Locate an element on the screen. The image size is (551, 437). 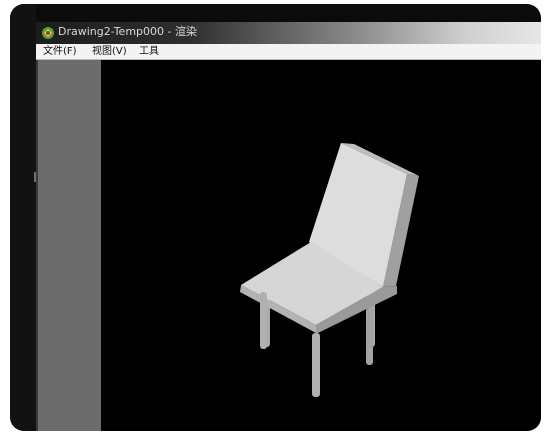
chair-leg-front-right is located at coordinates (369, 336).